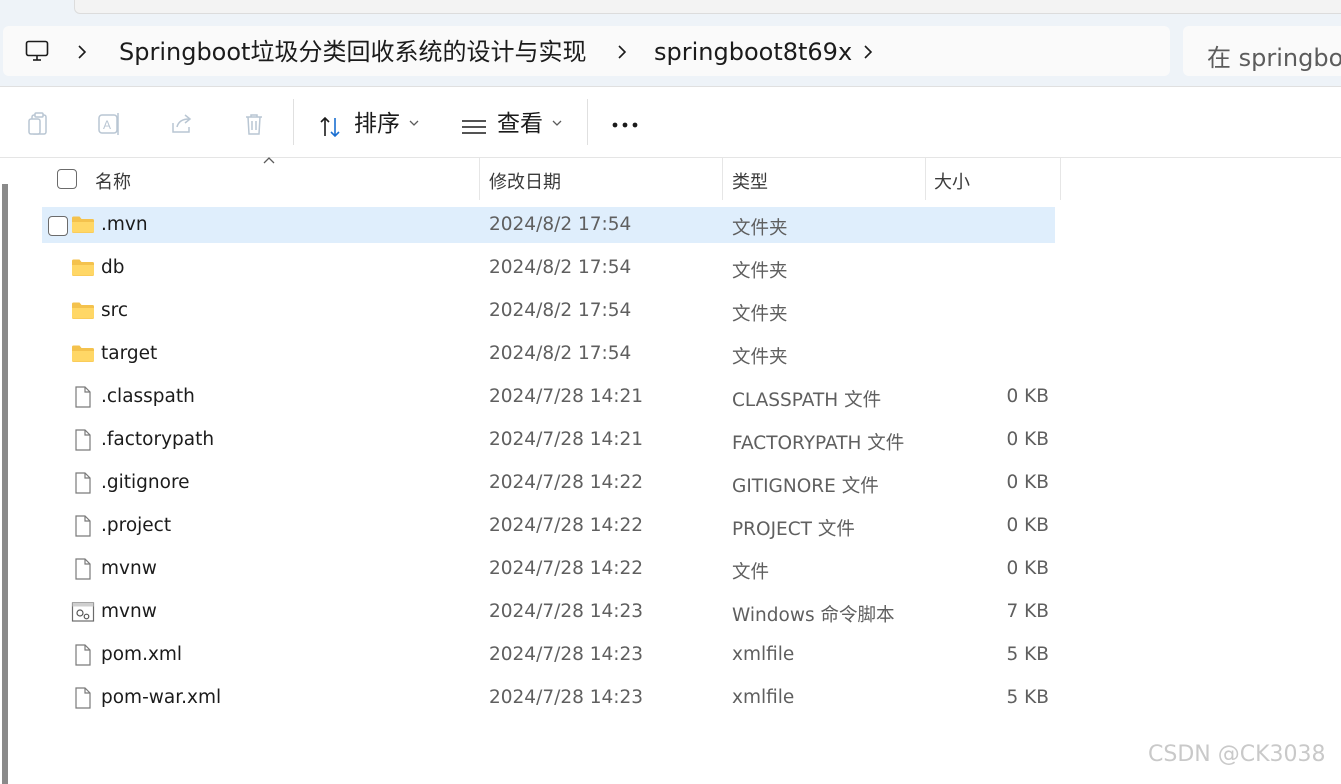 The image size is (1341, 784). Describe the element at coordinates (58, 226) in the screenshot. I see `row-checkbox` at that location.